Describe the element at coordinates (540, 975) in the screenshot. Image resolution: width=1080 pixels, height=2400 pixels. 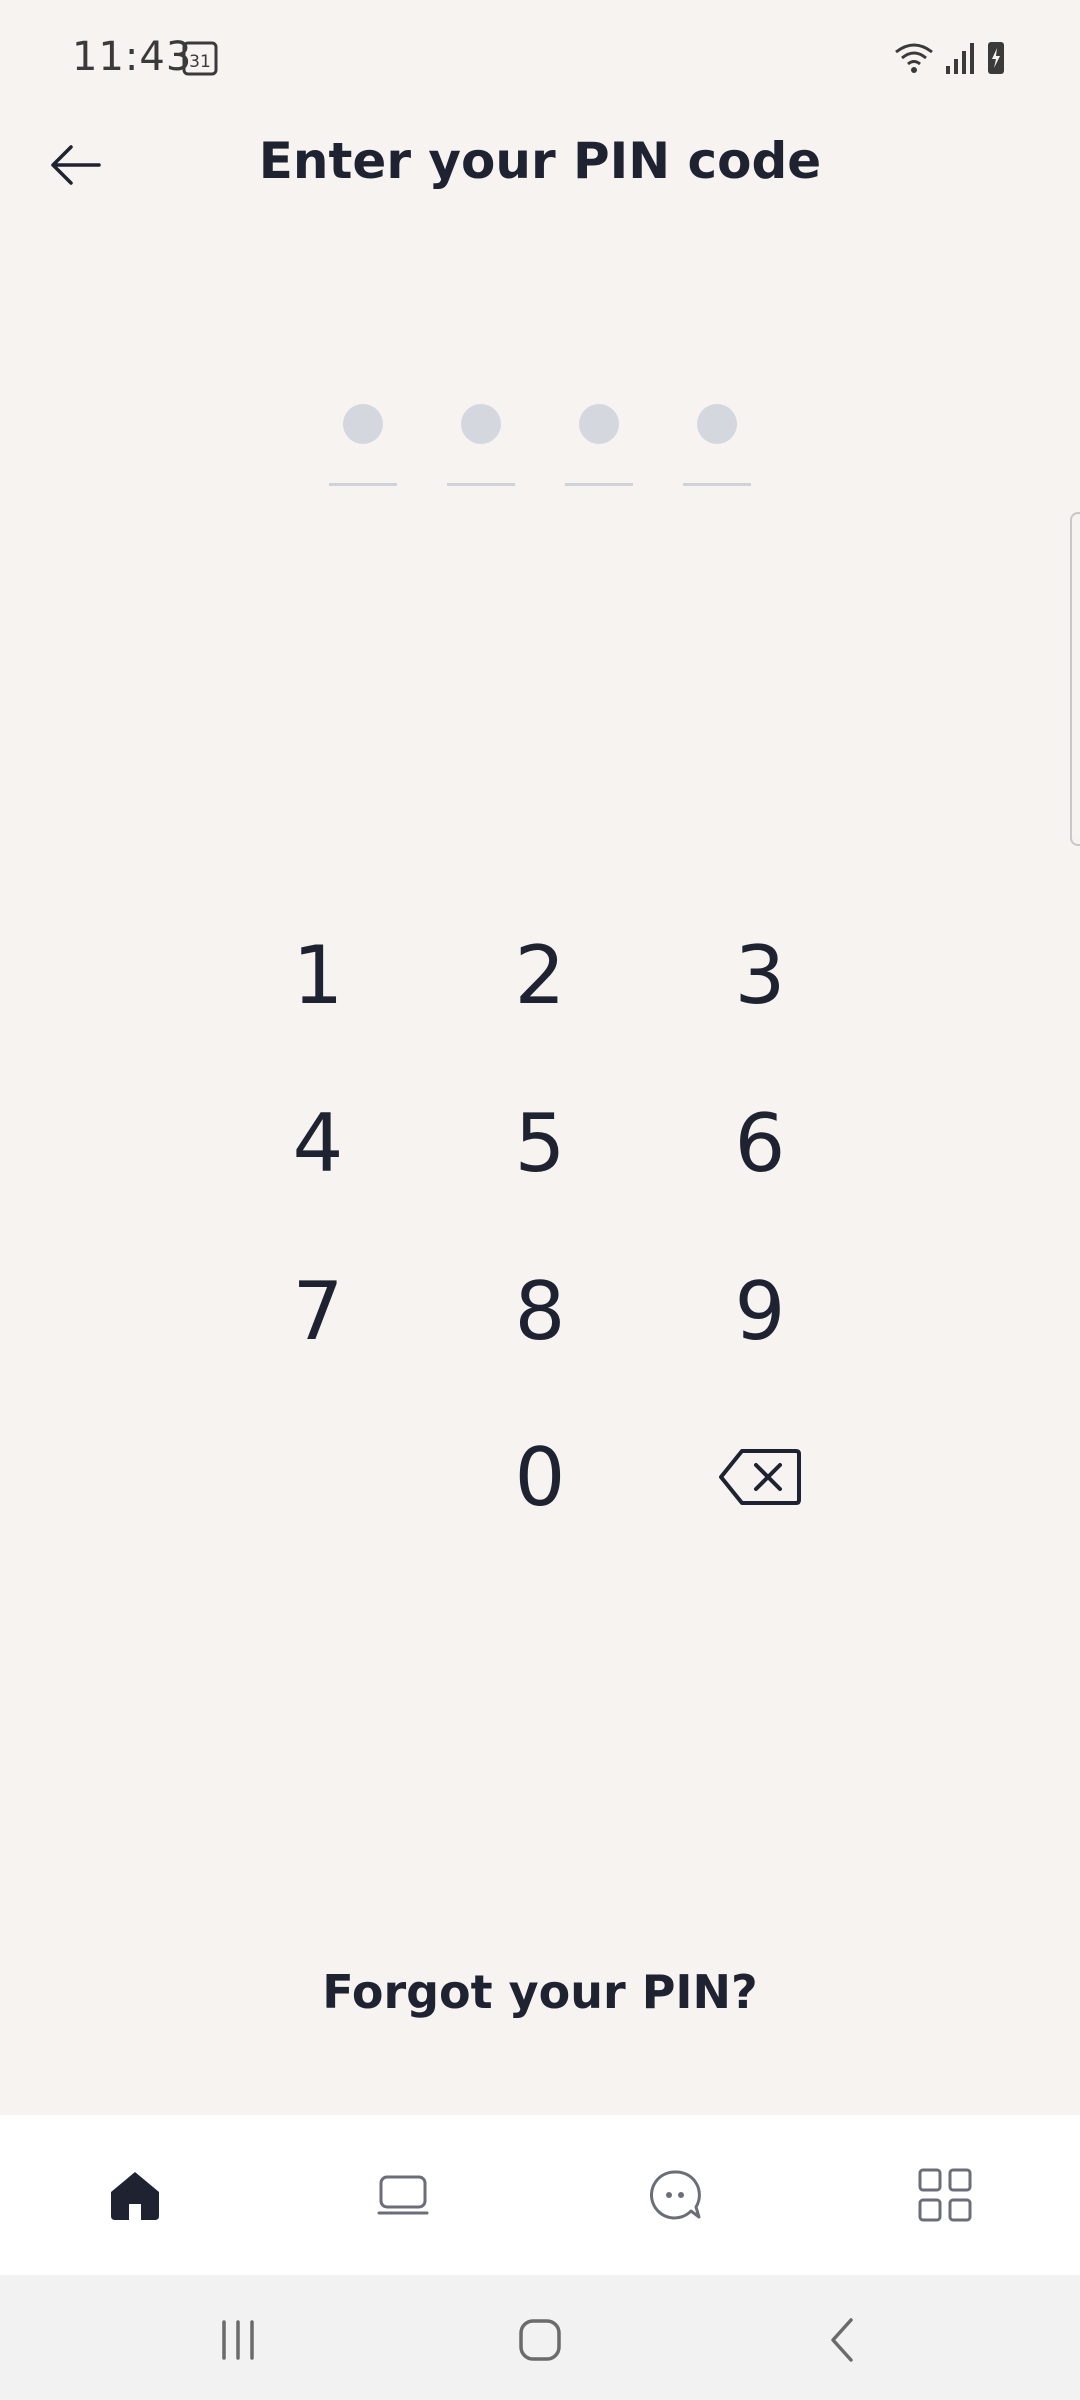
I see `key-2: 2` at that location.